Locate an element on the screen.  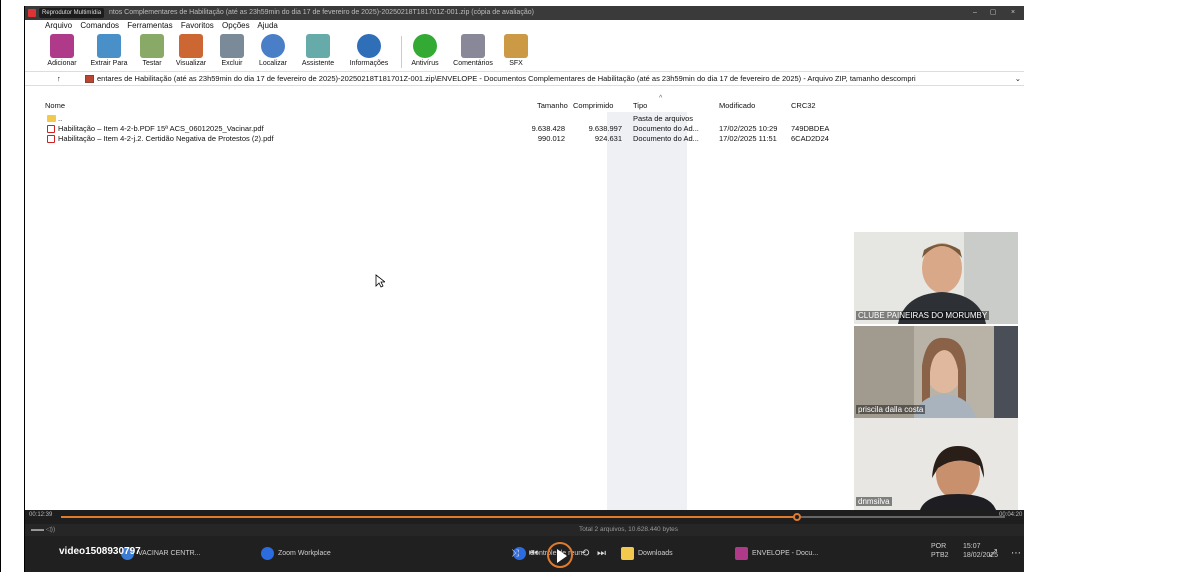
archive-summary: Total 2 arquivos, 10.628.440 bytes is located at coordinates (629, 529).